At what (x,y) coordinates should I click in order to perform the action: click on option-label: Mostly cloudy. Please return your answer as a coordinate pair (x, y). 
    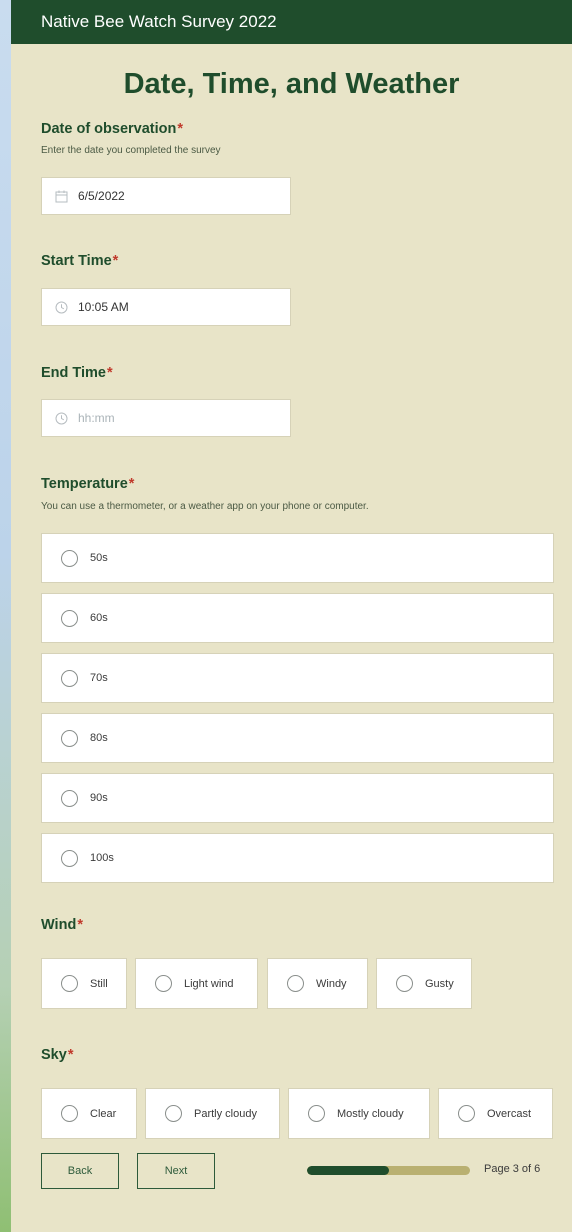
    Looking at the image, I should click on (370, 1113).